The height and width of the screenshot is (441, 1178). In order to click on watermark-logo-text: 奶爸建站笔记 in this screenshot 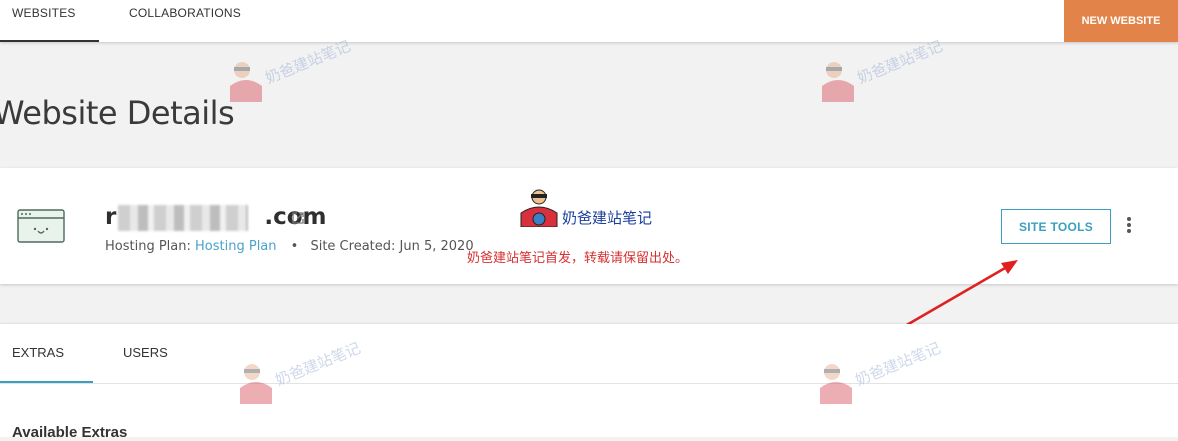, I will do `click(607, 218)`.